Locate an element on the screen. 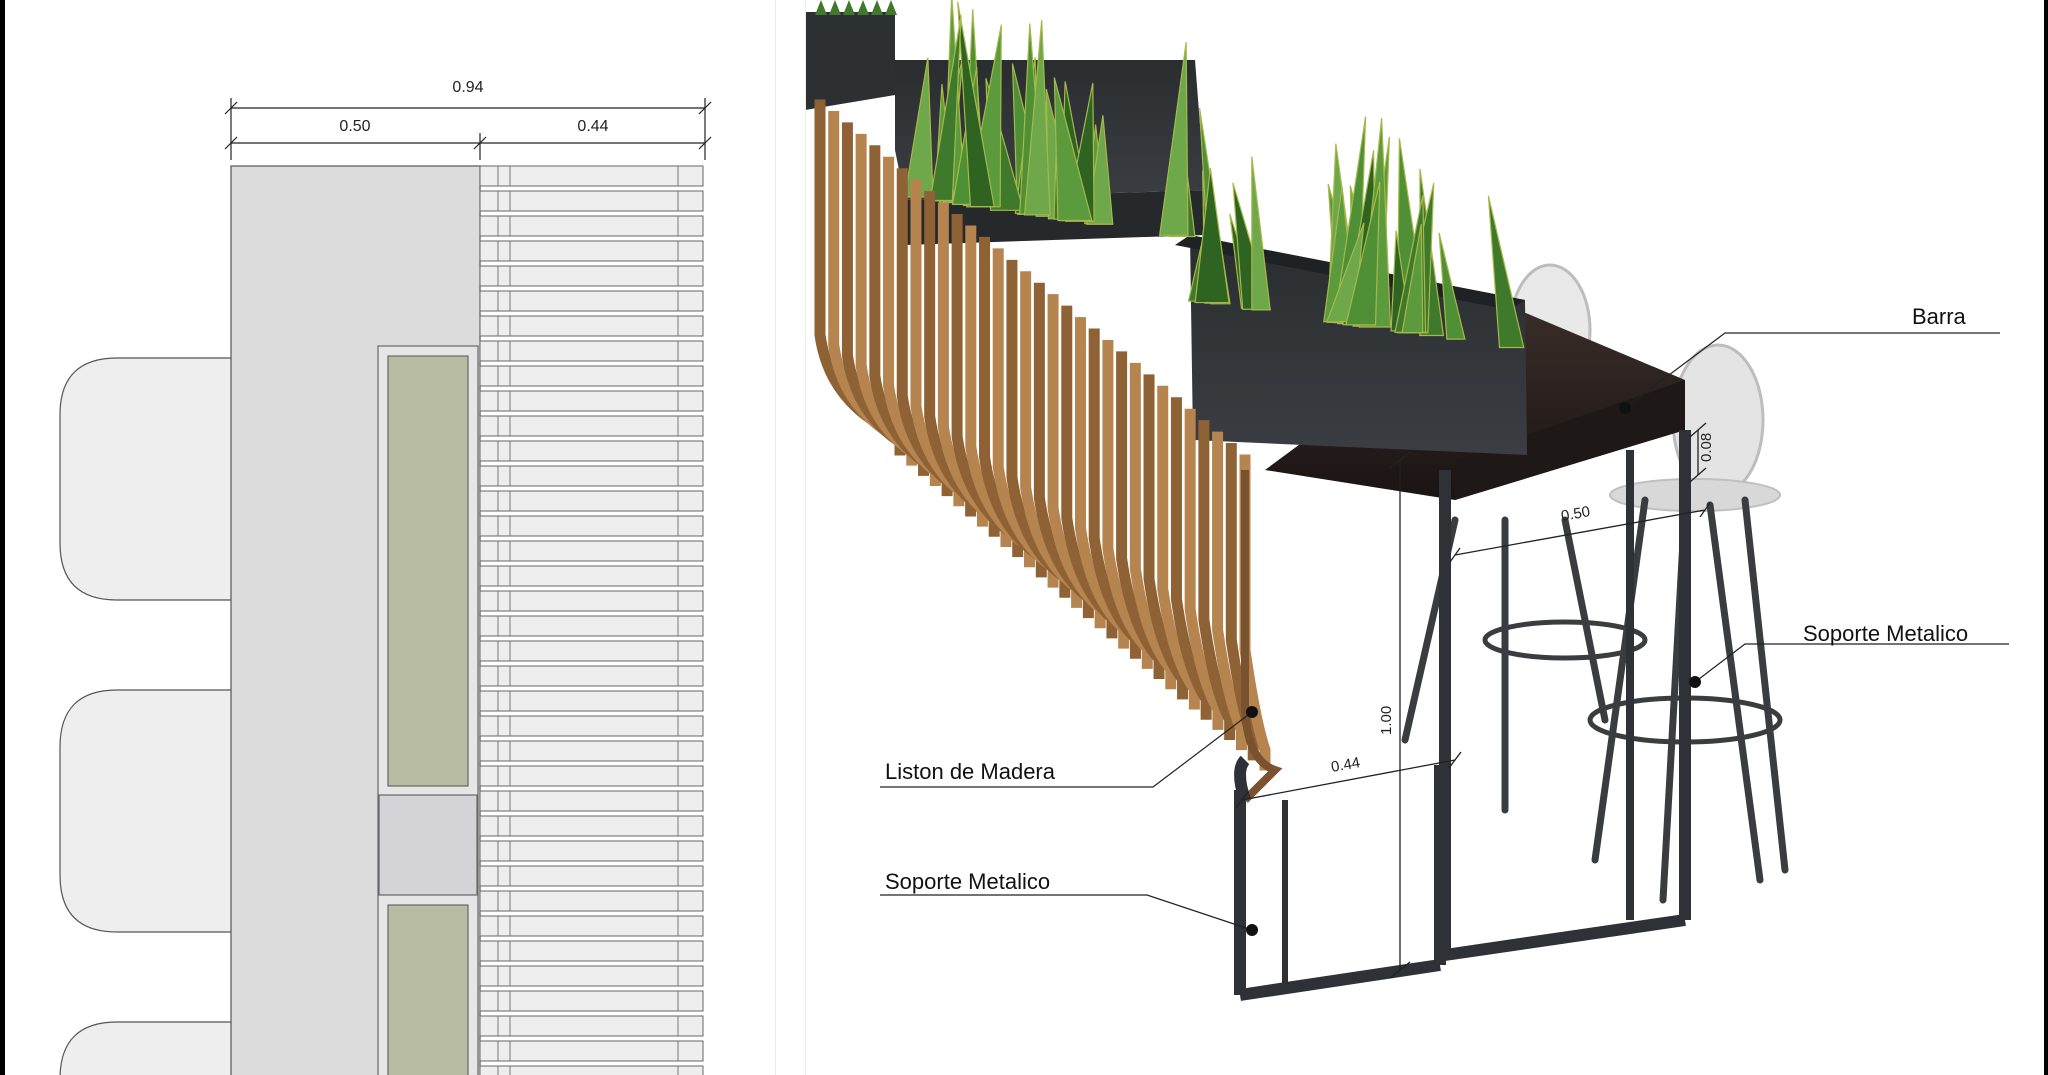  label-liston-de-madera: Liston de Madera is located at coordinates (970, 771).